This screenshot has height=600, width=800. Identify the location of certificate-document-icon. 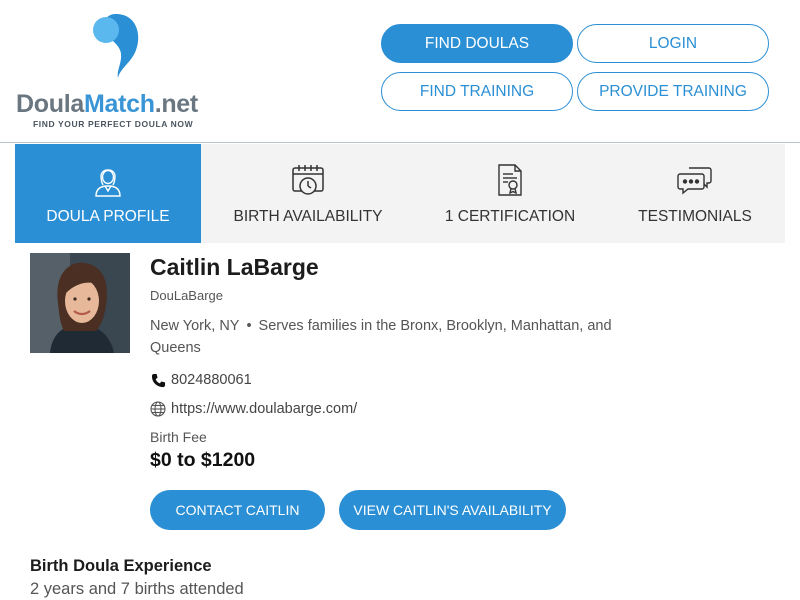
(510, 180).